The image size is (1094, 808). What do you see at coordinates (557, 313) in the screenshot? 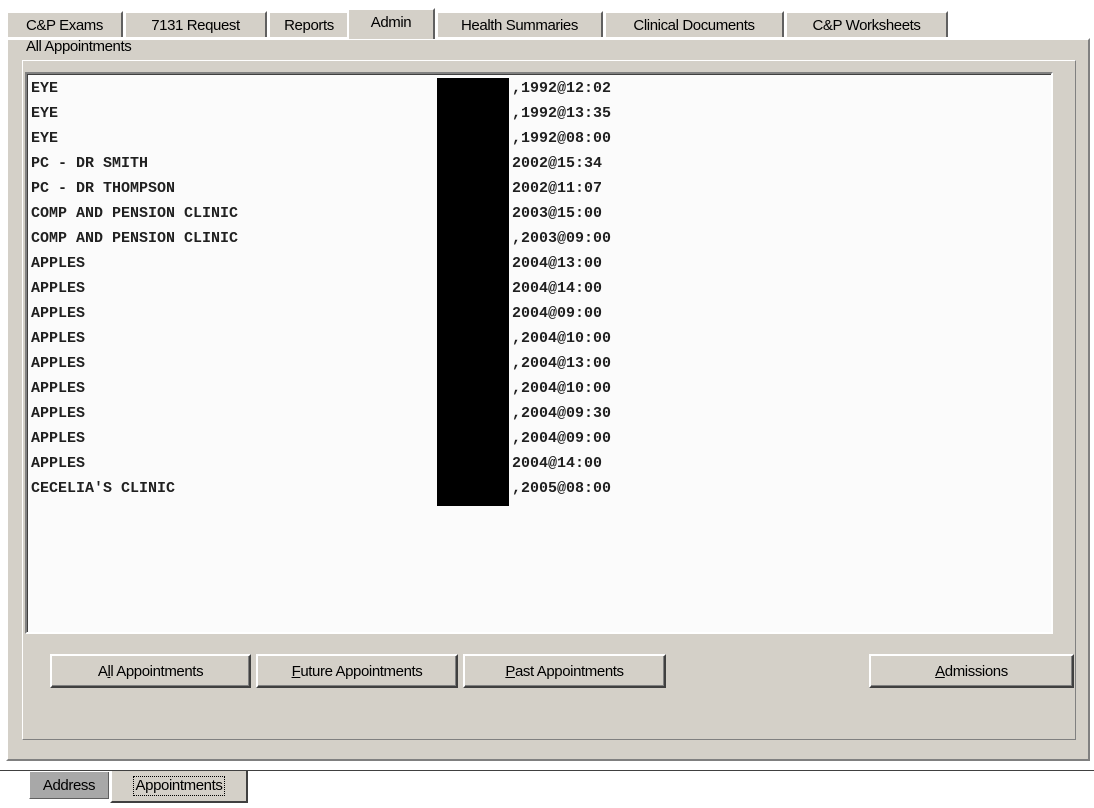
I see `appointment-datetime: 2004@09:00` at bounding box center [557, 313].